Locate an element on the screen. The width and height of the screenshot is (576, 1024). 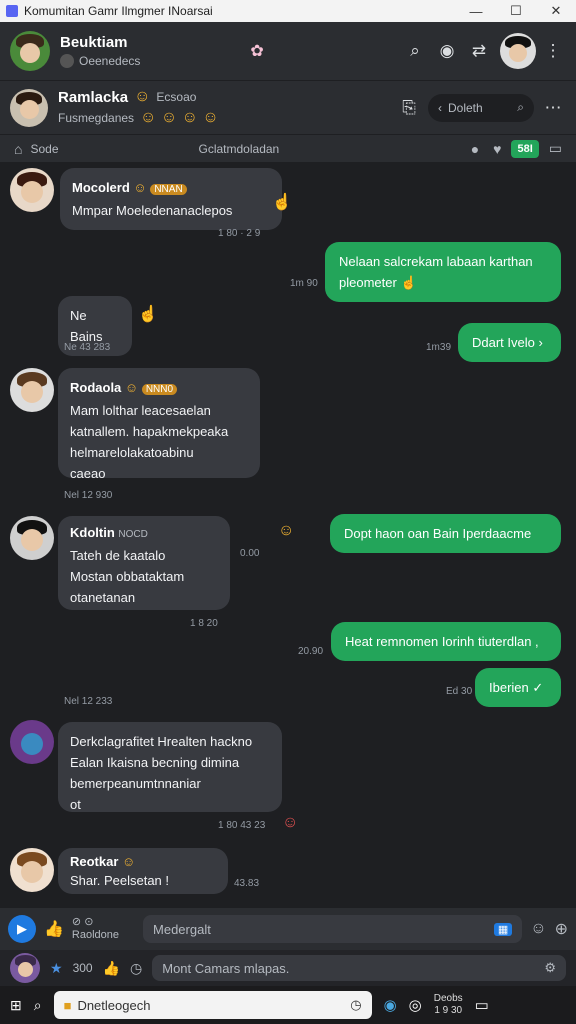
maximize-button: ☐ is located at coordinates (516, 11).